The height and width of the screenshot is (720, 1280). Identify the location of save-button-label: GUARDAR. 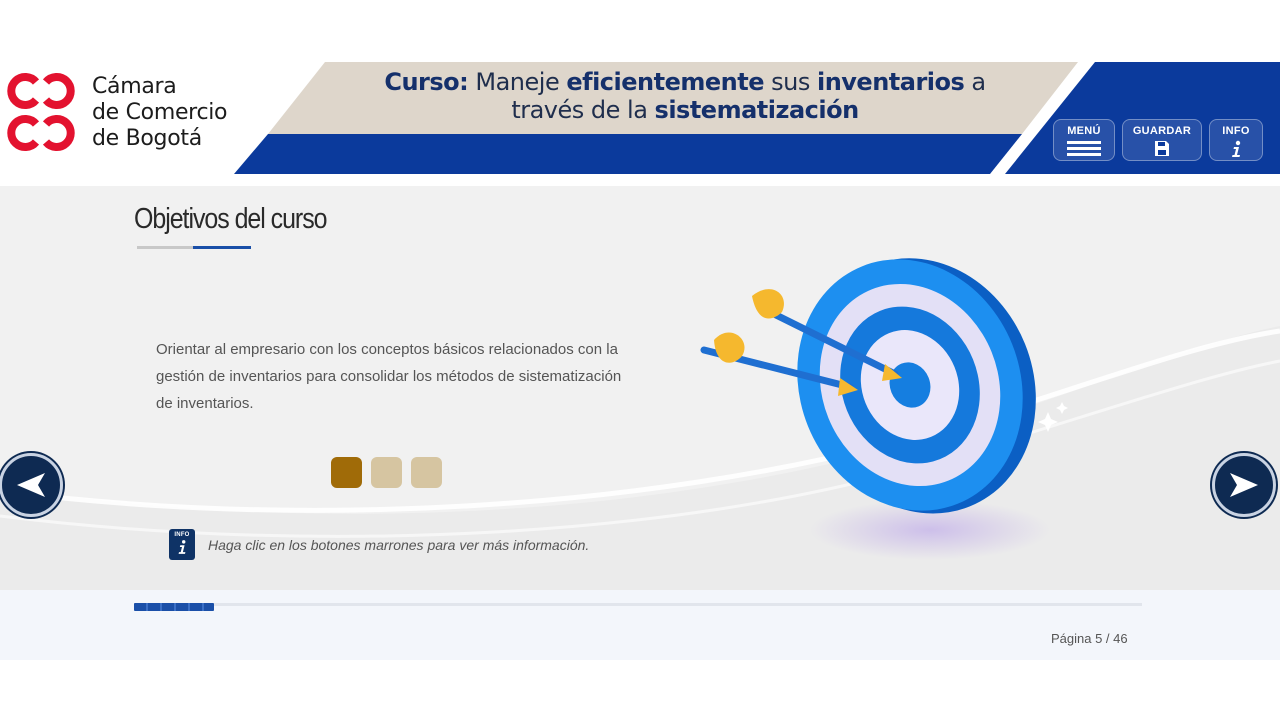
(1162, 131).